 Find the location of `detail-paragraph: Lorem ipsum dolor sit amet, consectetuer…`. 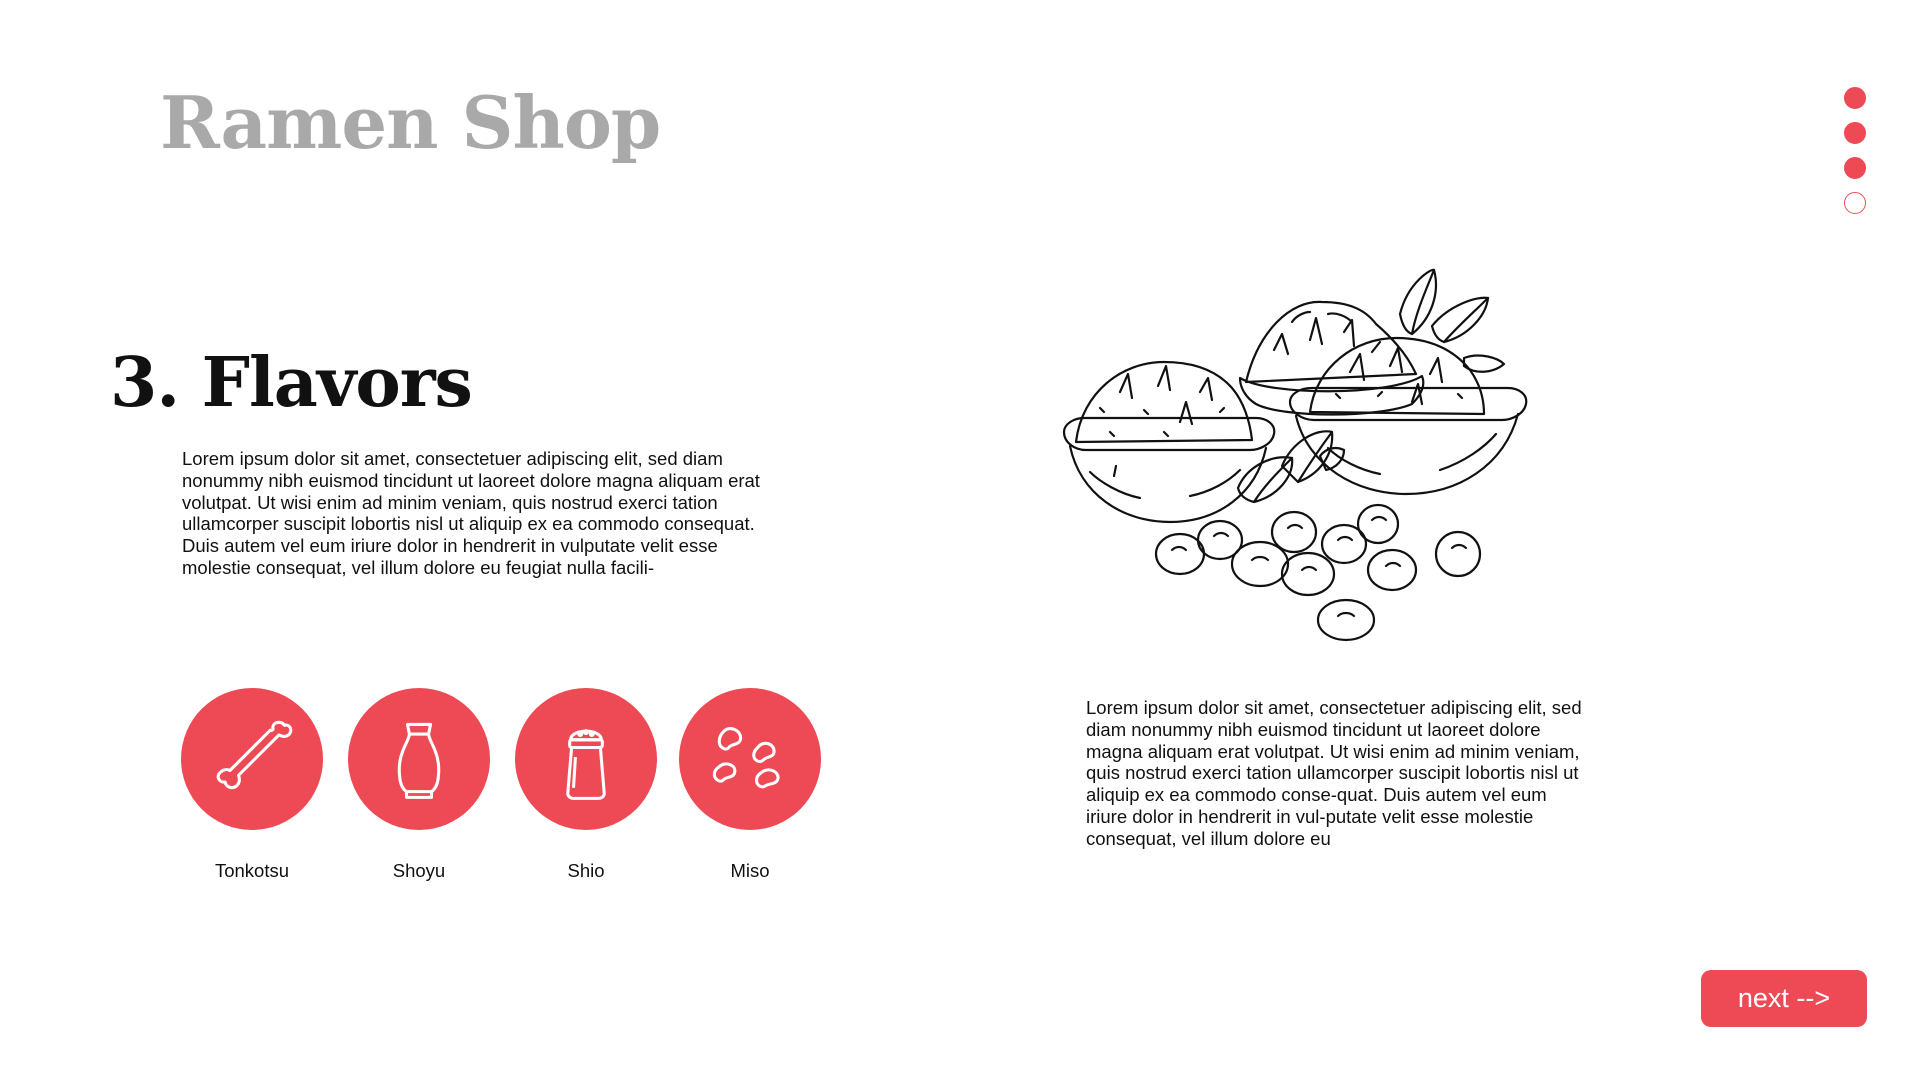

detail-paragraph: Lorem ipsum dolor sit amet, consectetuer… is located at coordinates (1334, 773).